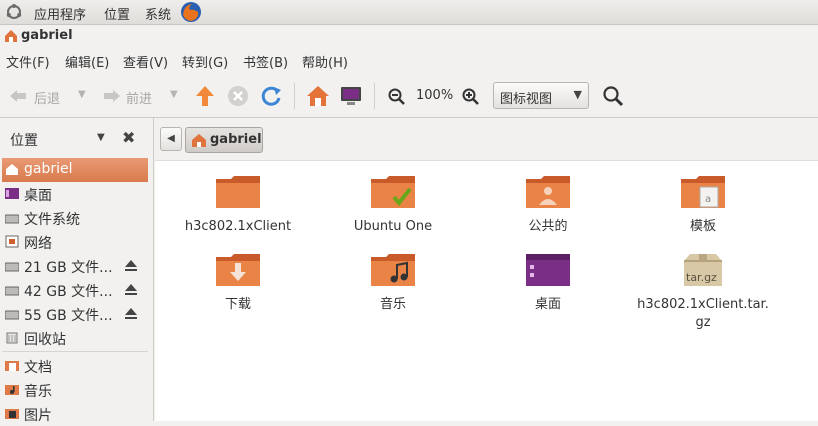  What do you see at coordinates (703, 322) in the screenshot?
I see `file-name-continuation: gz` at bounding box center [703, 322].